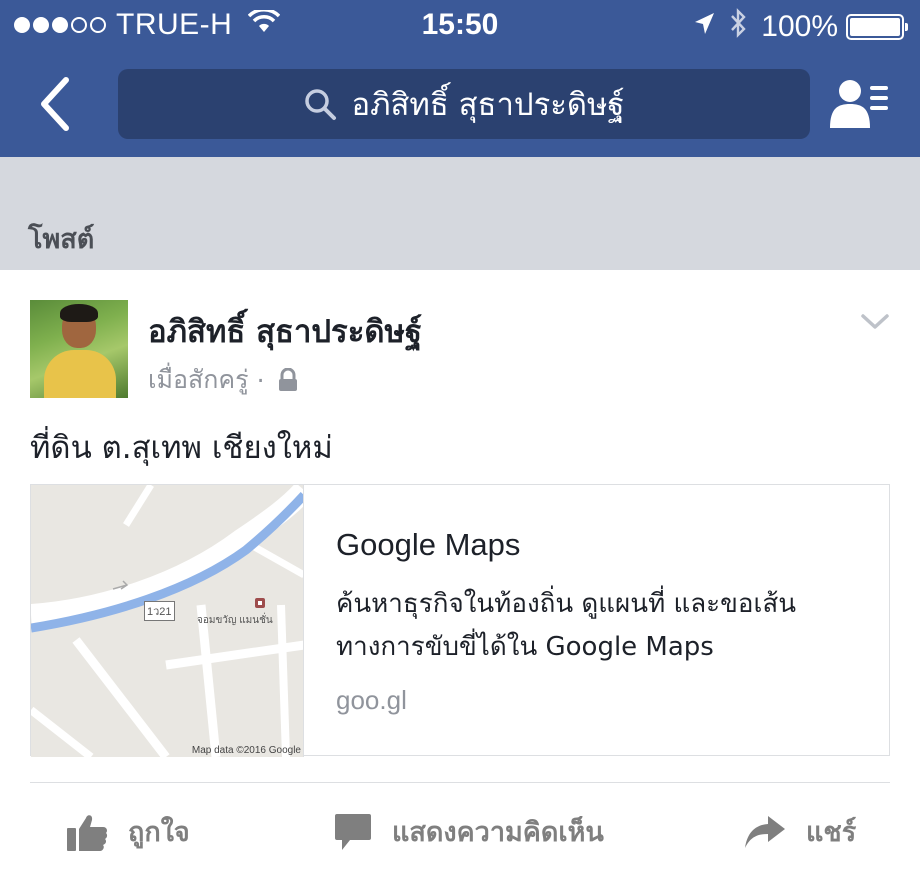 The height and width of the screenshot is (879, 920). What do you see at coordinates (488, 105) in the screenshot?
I see `search-query: อภิสิทธิ์ สุธาประดิษฐ์` at bounding box center [488, 105].